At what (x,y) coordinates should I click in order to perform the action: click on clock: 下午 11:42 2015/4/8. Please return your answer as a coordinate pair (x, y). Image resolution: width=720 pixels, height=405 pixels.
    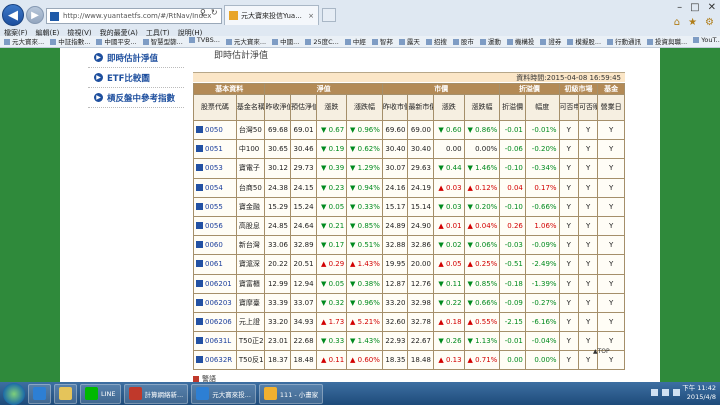
    Looking at the image, I should click on (699, 393).